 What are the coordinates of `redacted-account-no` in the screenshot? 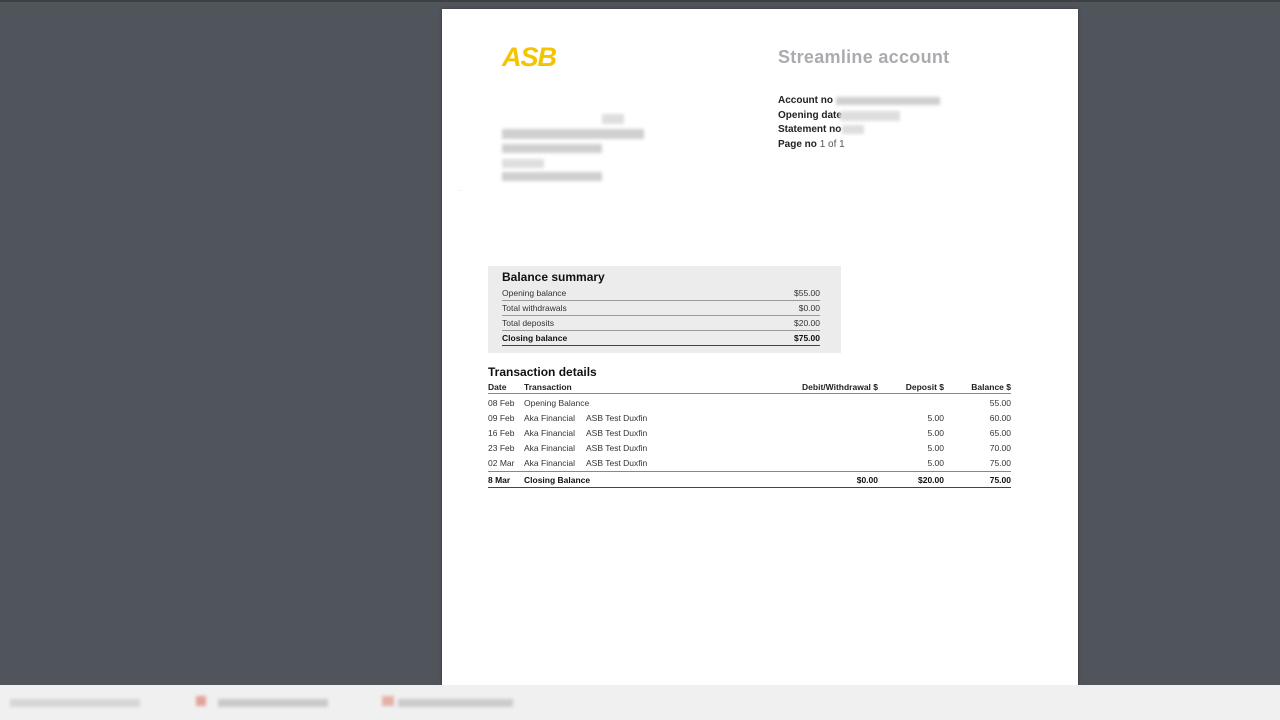 It's located at (888, 101).